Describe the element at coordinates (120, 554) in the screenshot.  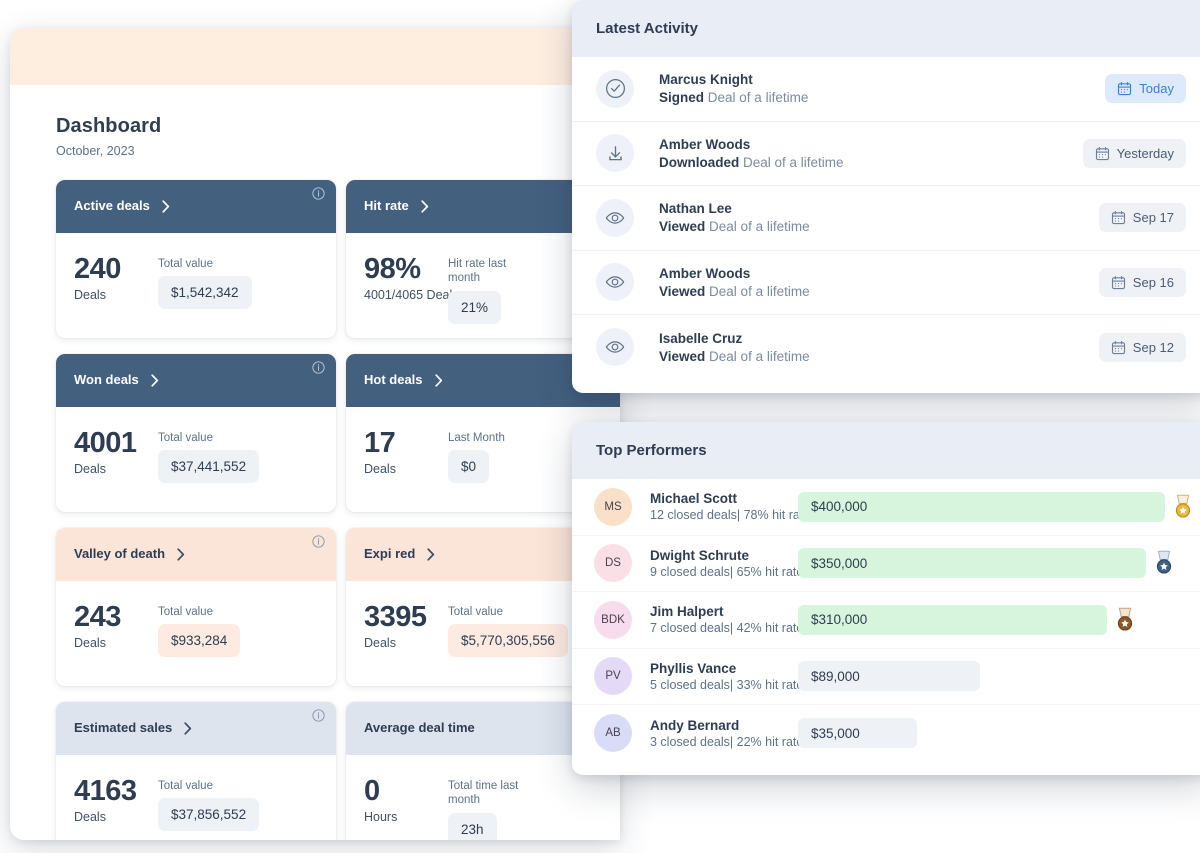
I see `kpi-card-title: Valley of death` at that location.